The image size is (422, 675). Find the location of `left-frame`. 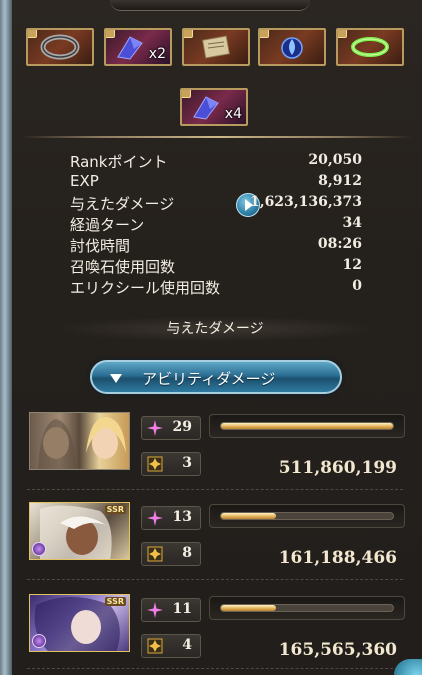

left-frame is located at coordinates (6, 337).